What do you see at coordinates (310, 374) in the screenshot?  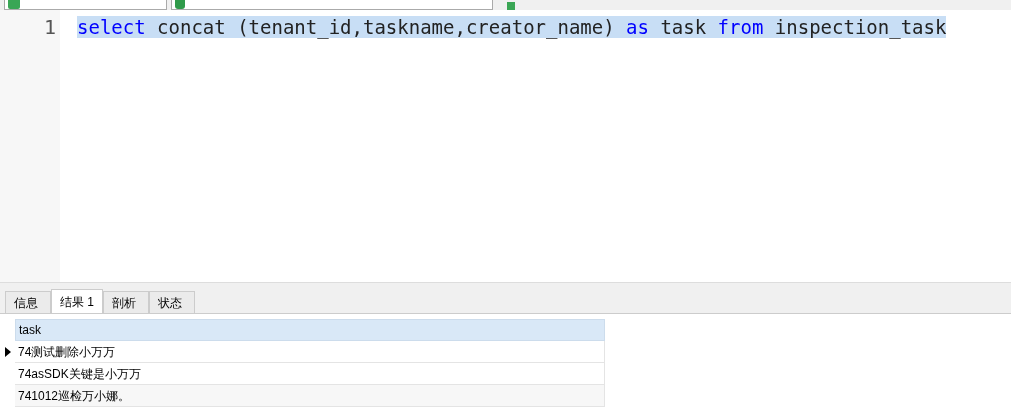 I see `table-cell: 74asSDK关键是小万万` at bounding box center [310, 374].